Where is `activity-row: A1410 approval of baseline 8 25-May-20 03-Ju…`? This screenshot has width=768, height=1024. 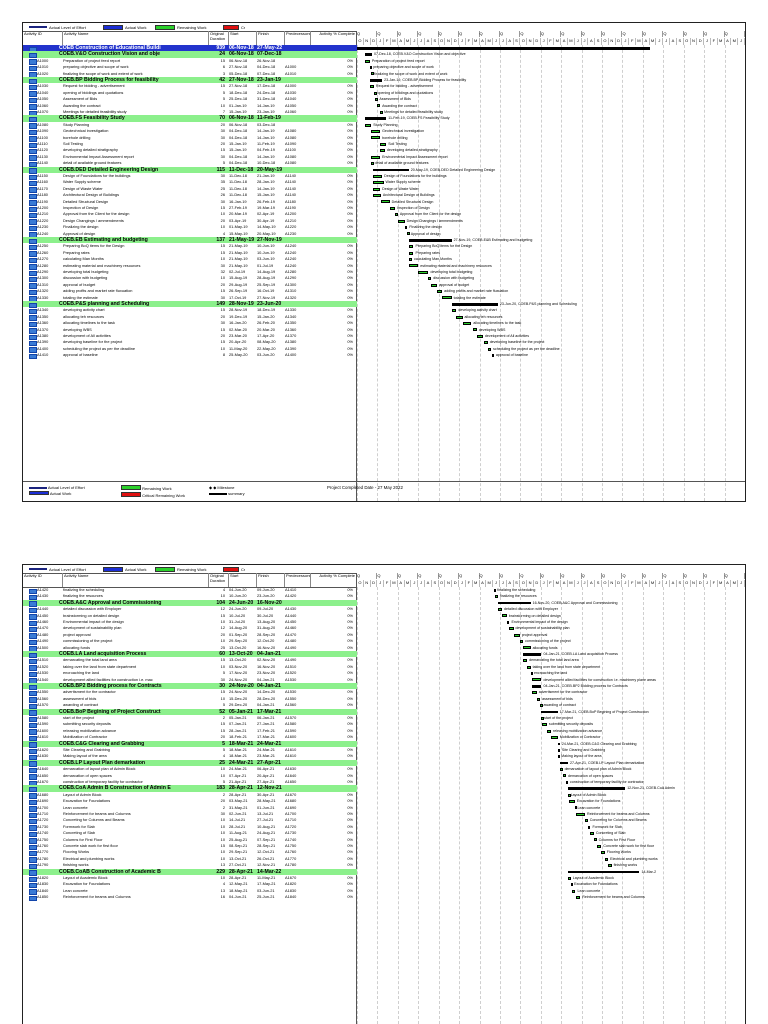
activity-row: A1410 approval of baseline 8 25-May-20 03-Ju… is located at coordinates (190, 356).